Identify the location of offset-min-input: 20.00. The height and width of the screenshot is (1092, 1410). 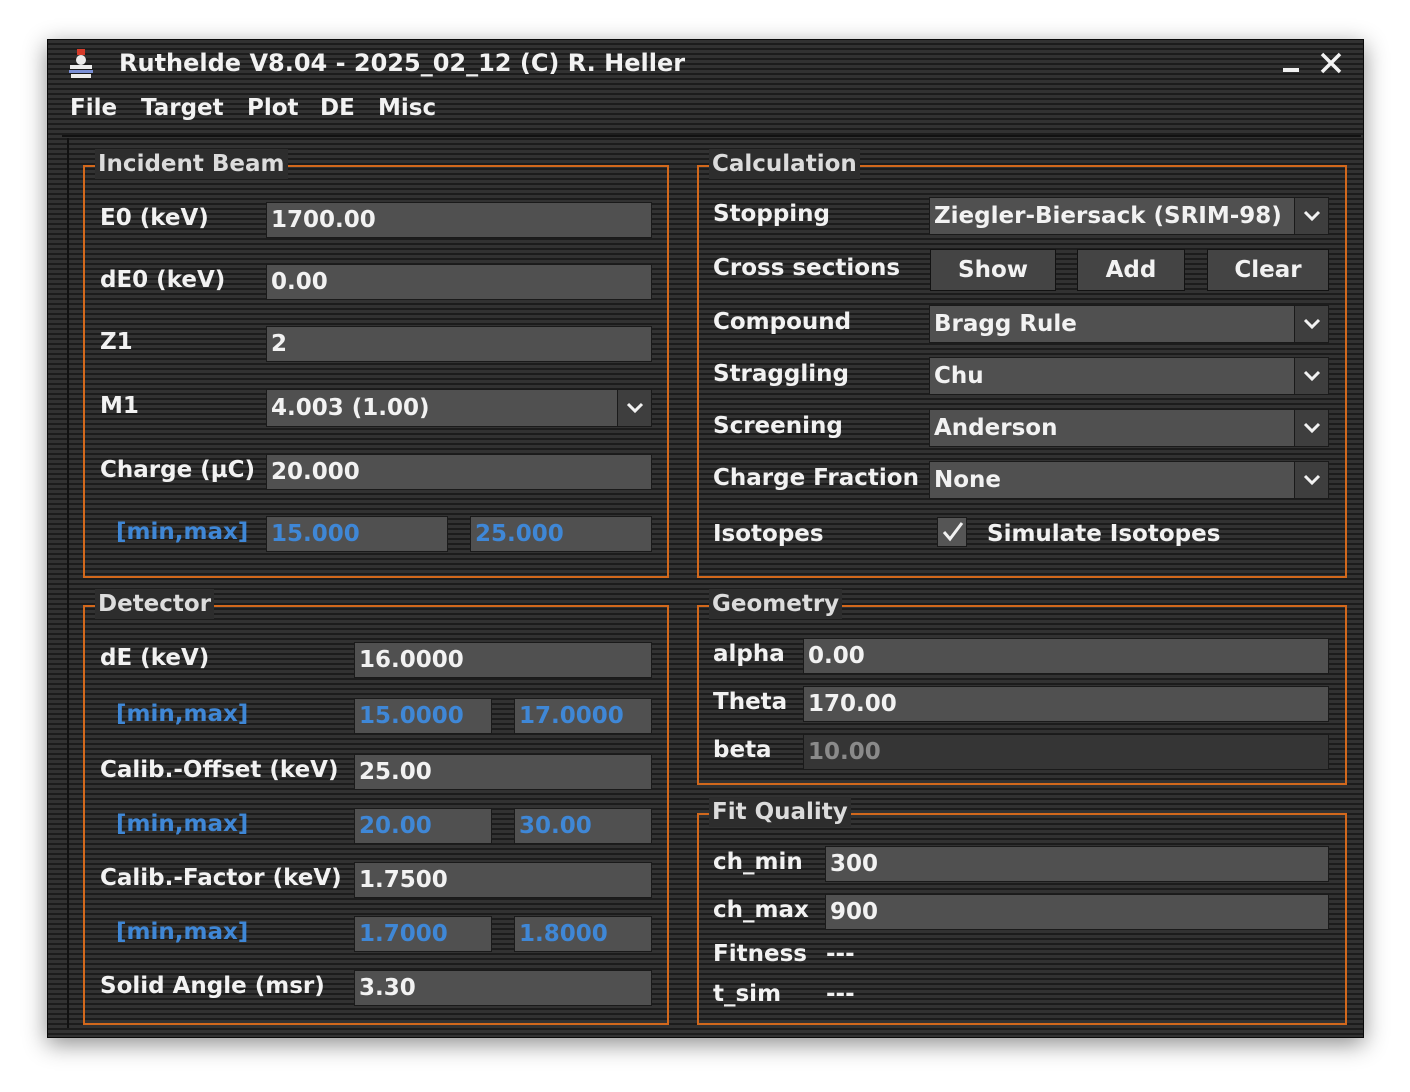
(423, 826).